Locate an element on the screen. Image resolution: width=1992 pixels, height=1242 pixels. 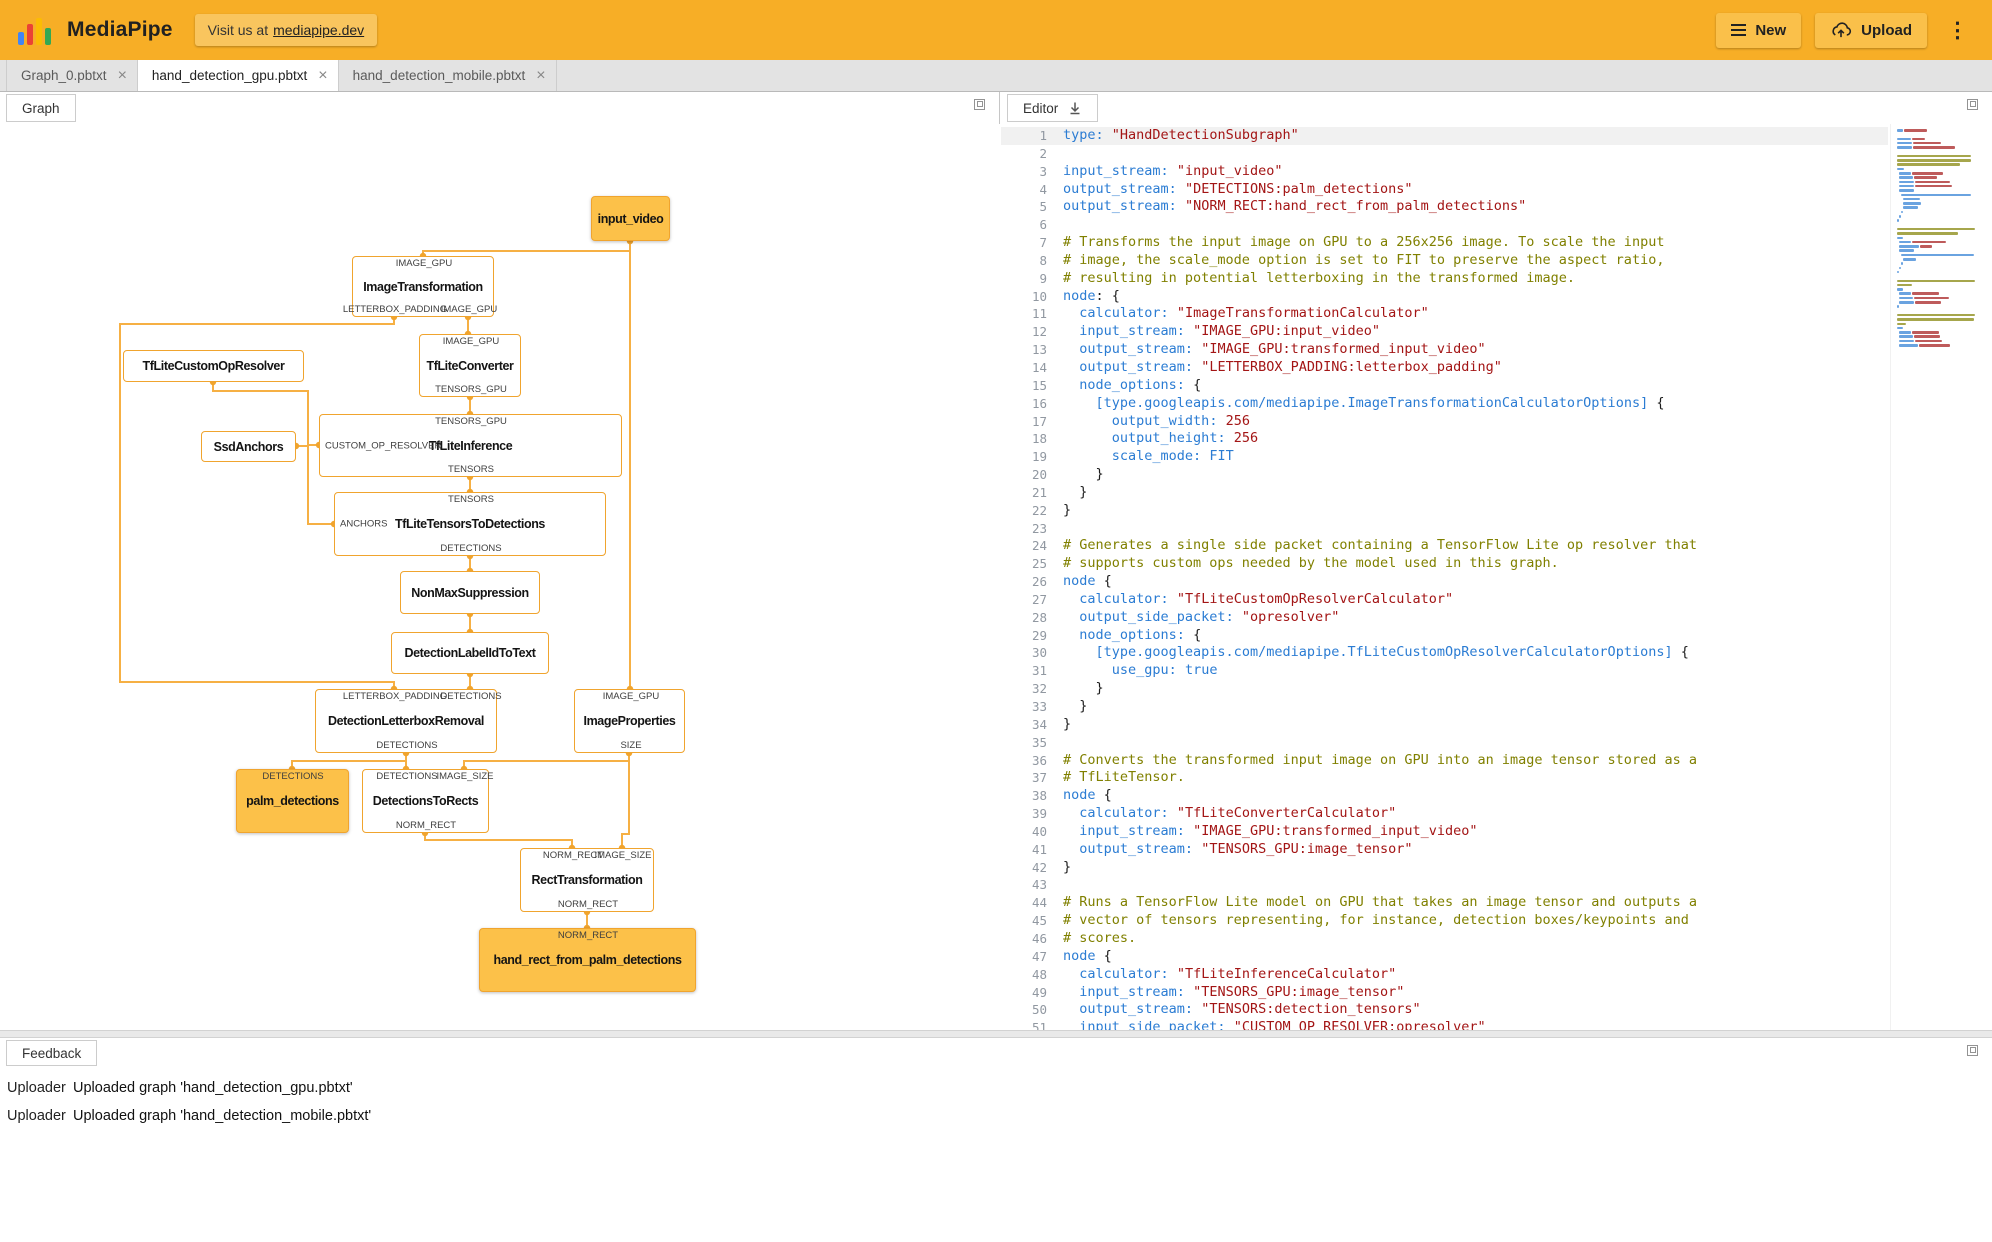
line-number: 20 is located at coordinates (1039, 475).